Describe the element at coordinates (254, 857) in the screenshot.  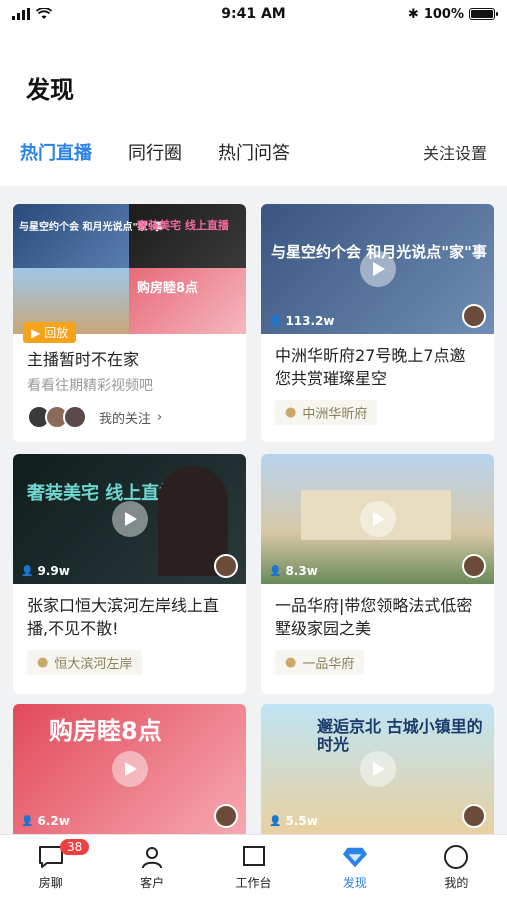
I see `workbench-icon` at that location.